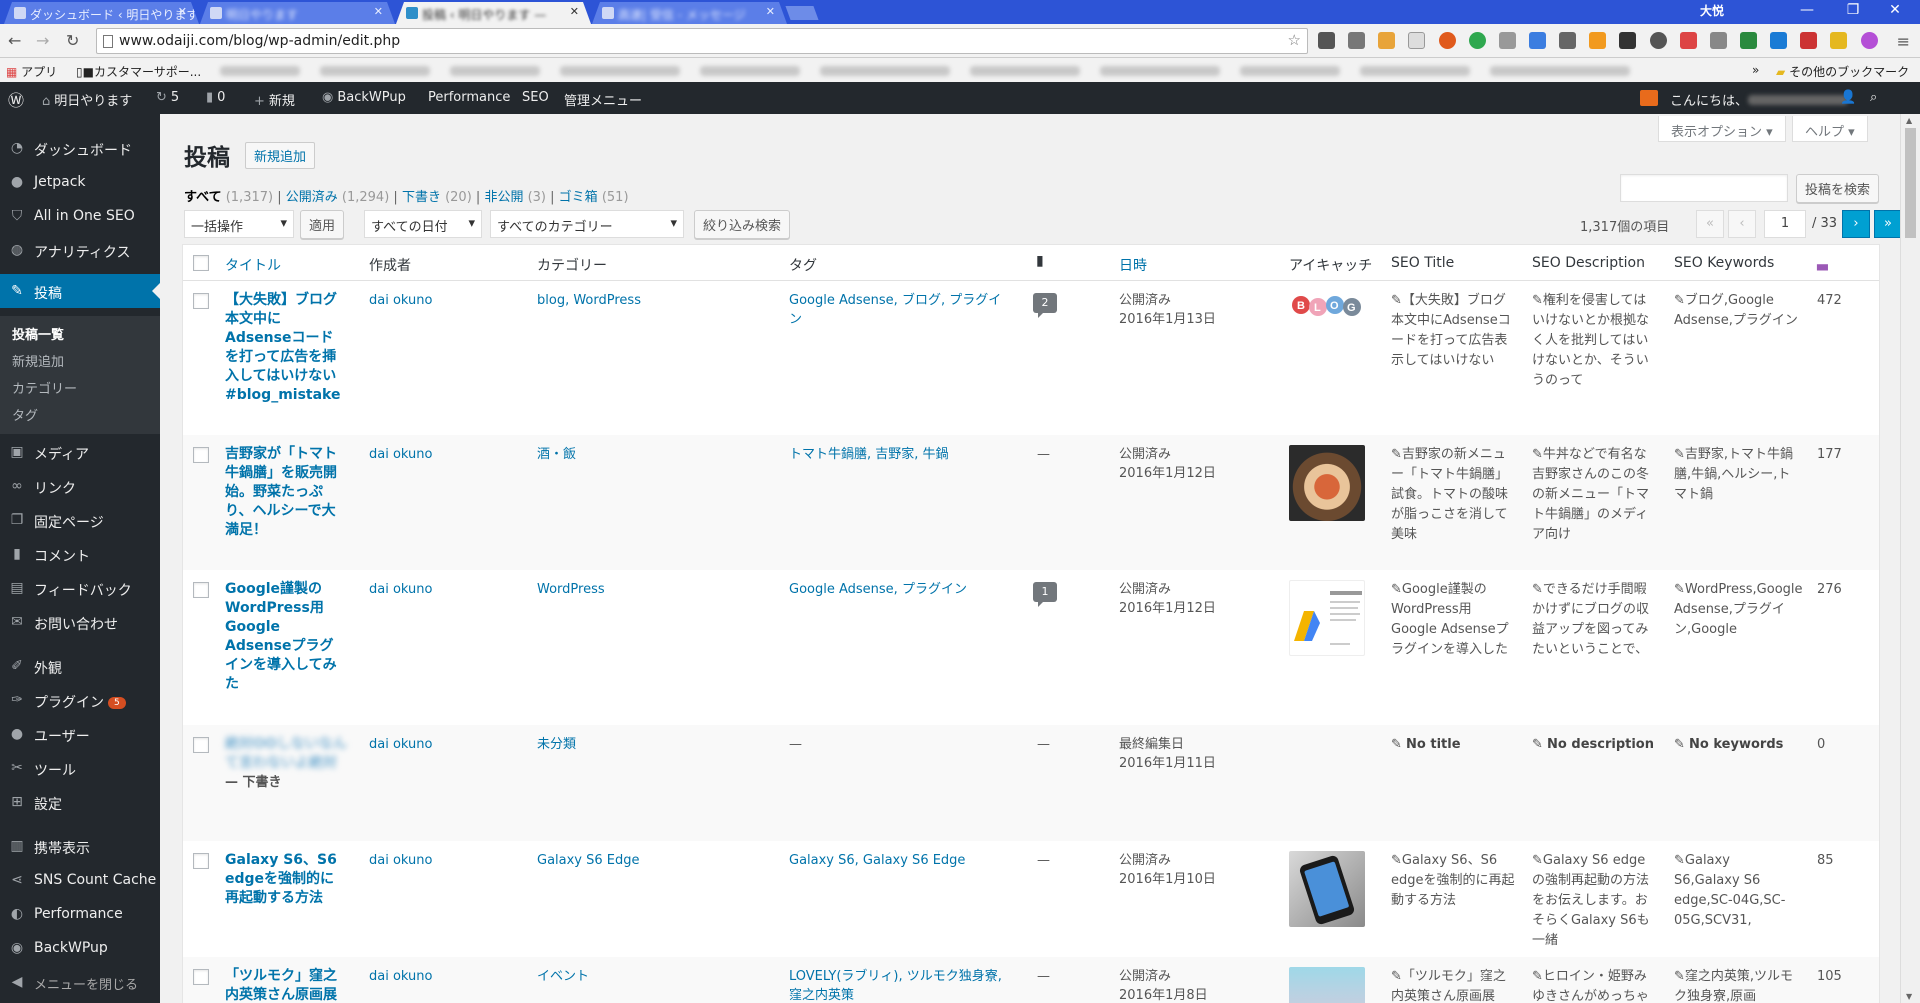 This screenshot has height=1003, width=1920. Describe the element at coordinates (312, 197) in the screenshot. I see `filter-published: 公開済み` at that location.